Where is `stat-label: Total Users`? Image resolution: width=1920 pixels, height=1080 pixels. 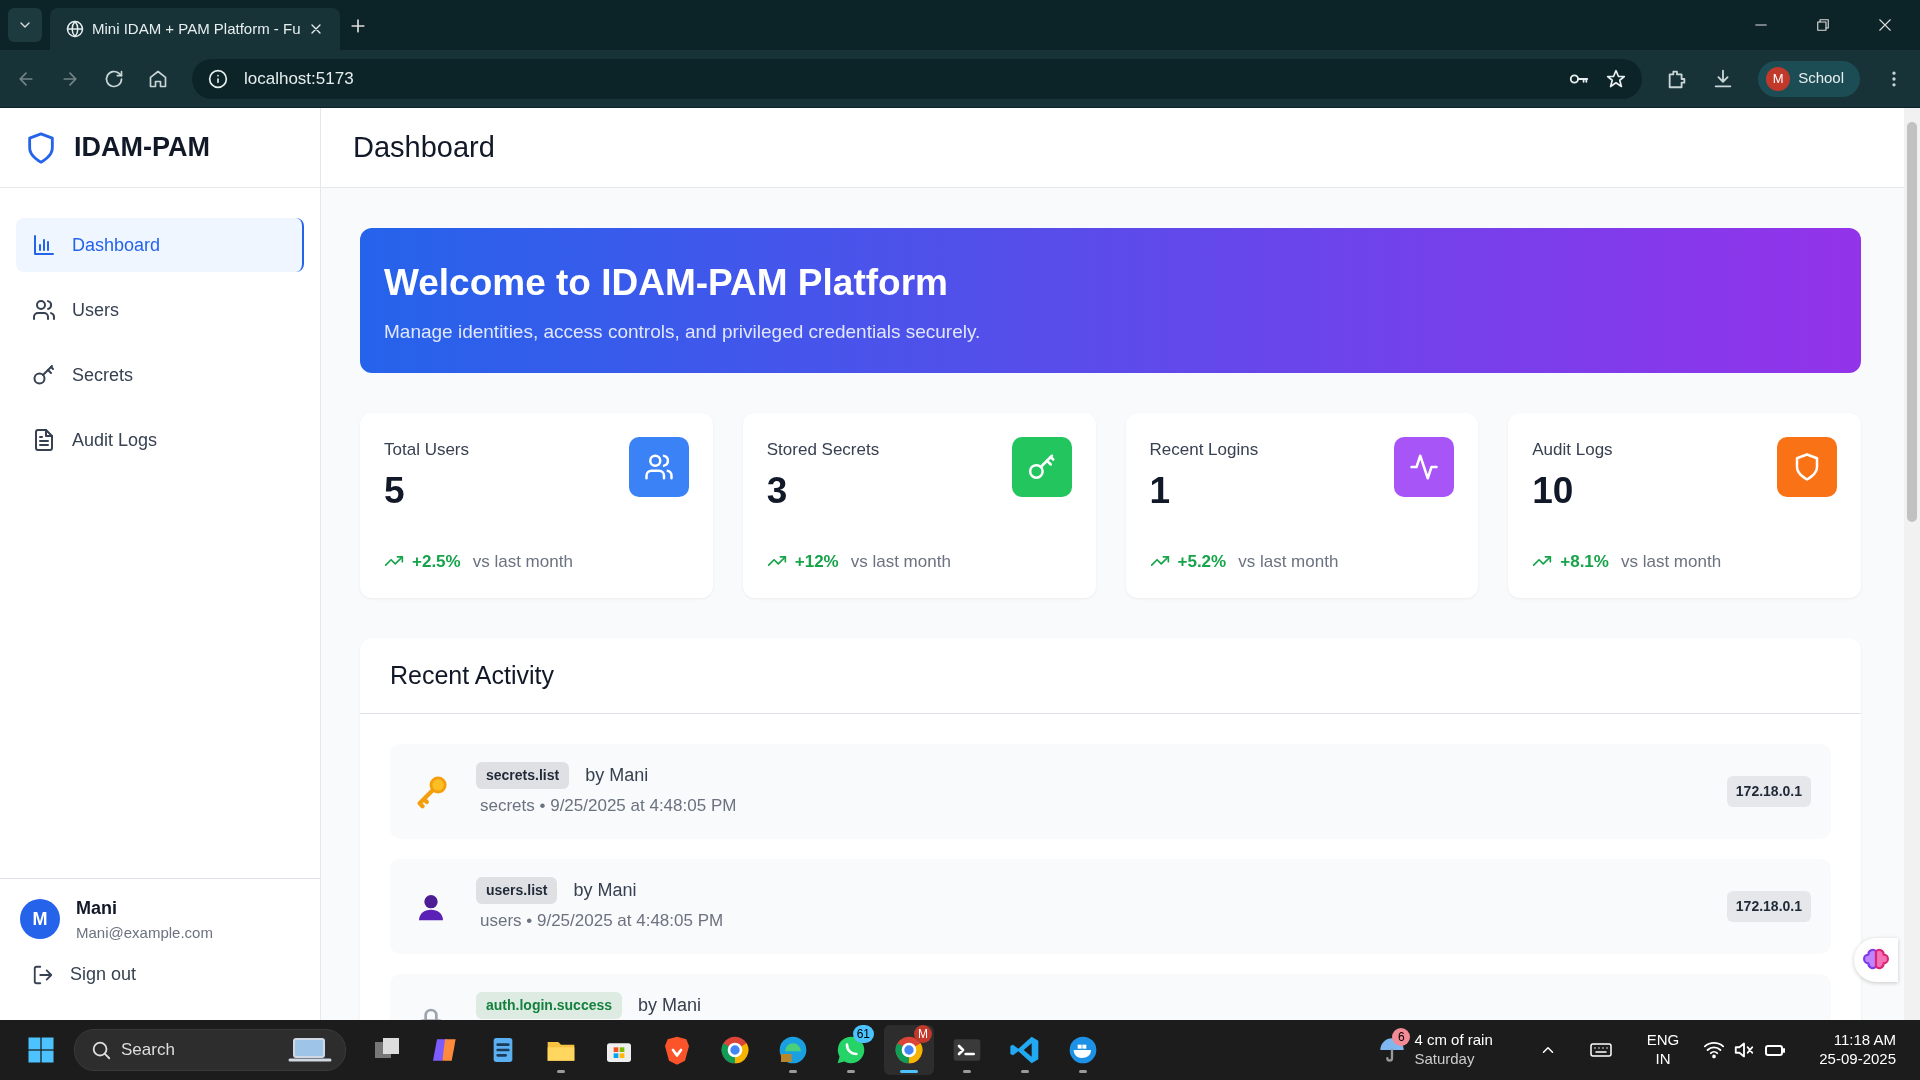 stat-label: Total Users is located at coordinates (427, 450).